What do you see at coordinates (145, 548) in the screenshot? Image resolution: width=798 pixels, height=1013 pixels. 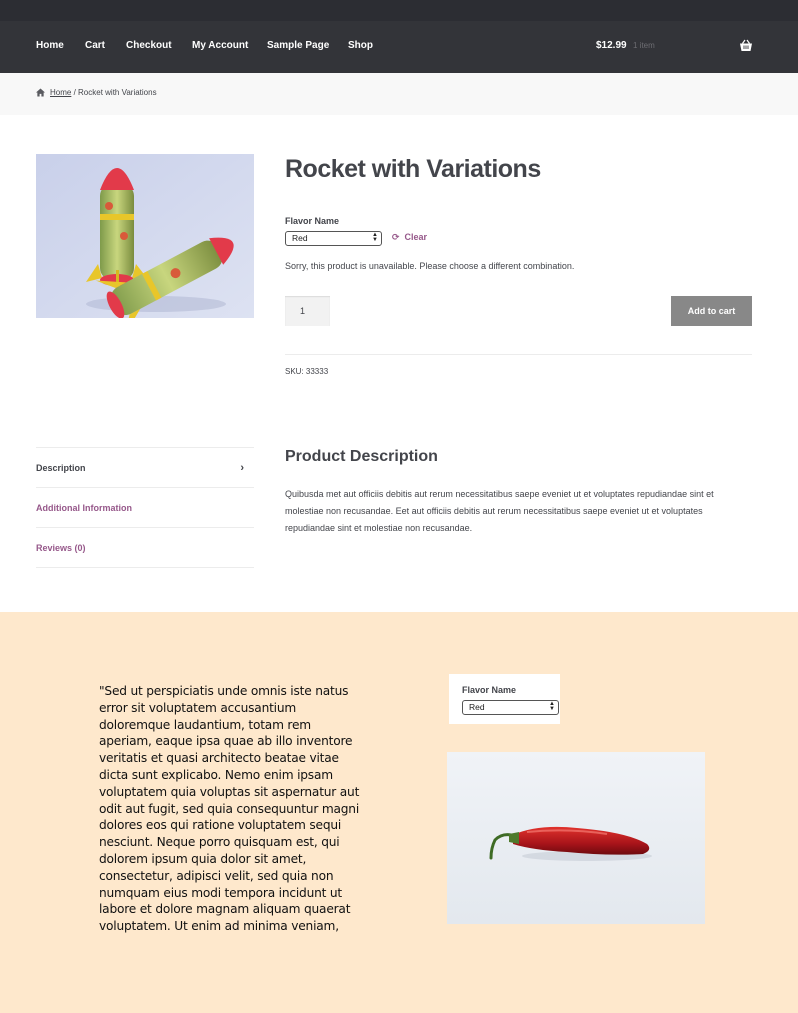 I see `tab-reviews: Reviews (0)` at bounding box center [145, 548].